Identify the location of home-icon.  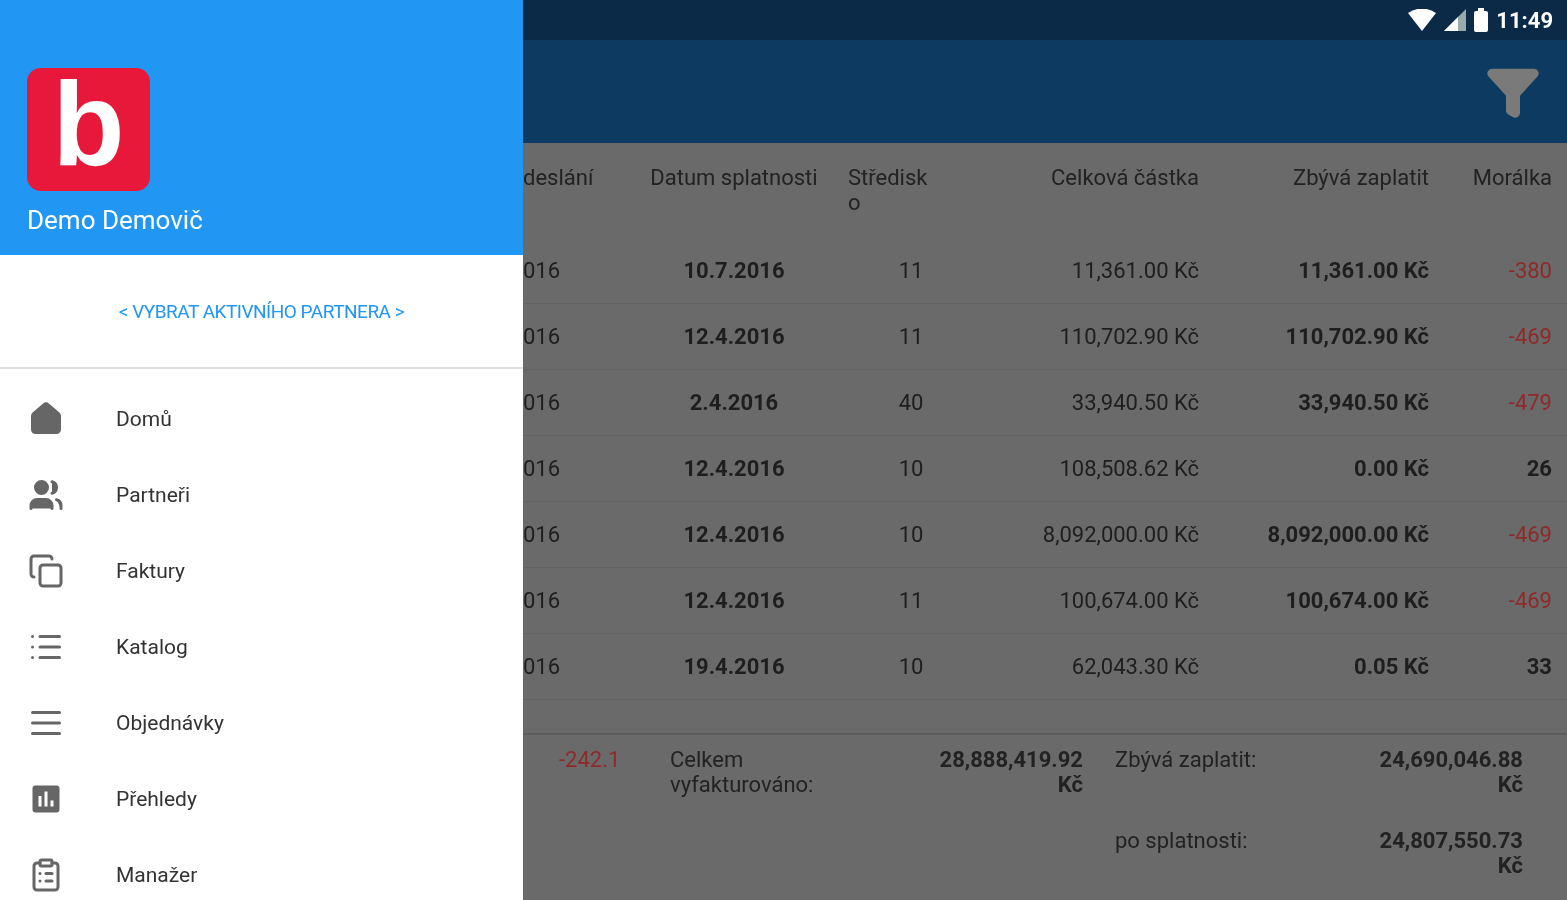
(46, 419).